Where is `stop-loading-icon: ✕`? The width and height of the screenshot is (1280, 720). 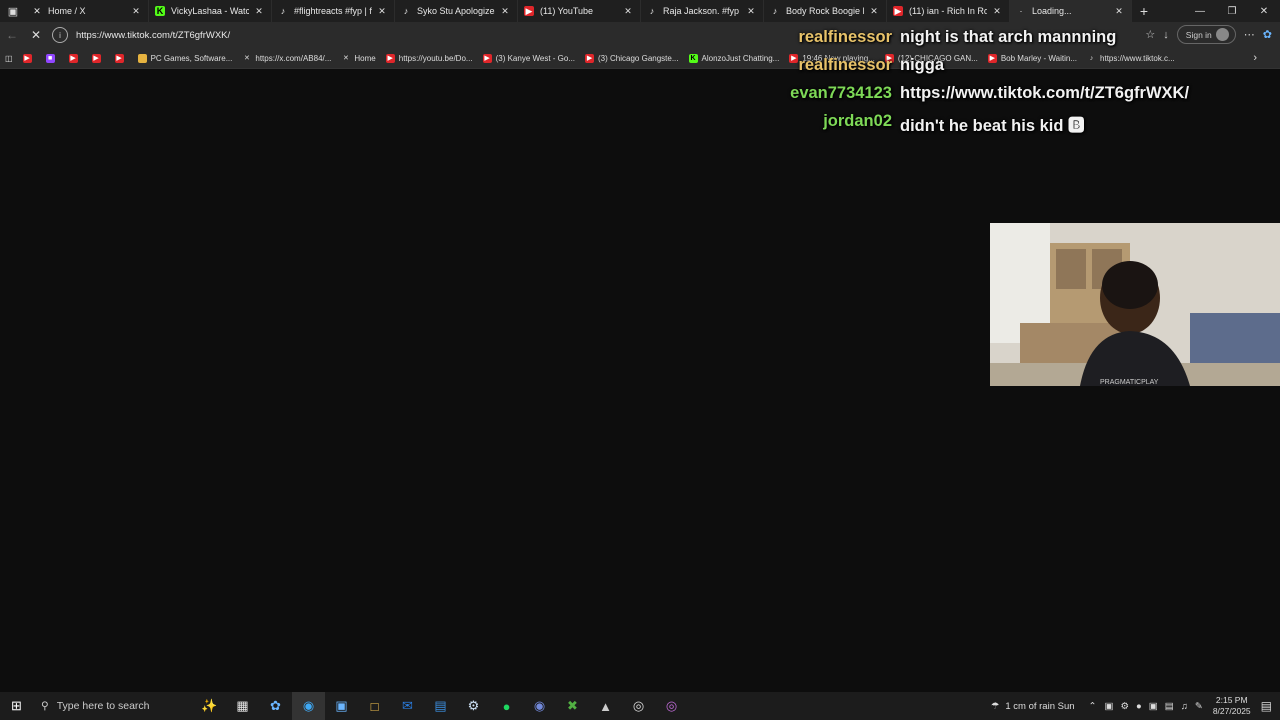 stop-loading-icon: ✕ is located at coordinates (36, 35).